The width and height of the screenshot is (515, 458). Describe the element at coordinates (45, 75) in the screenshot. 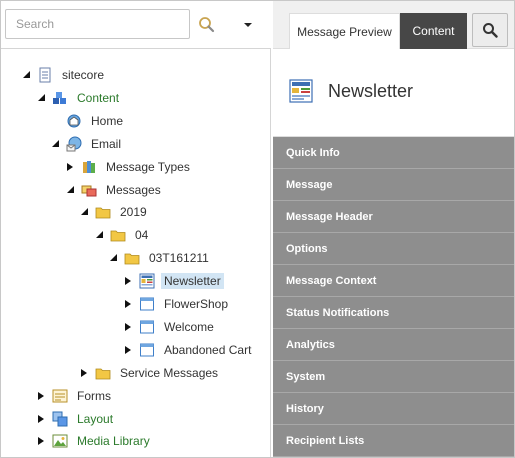

I see `sitecore-doc-icon` at that location.